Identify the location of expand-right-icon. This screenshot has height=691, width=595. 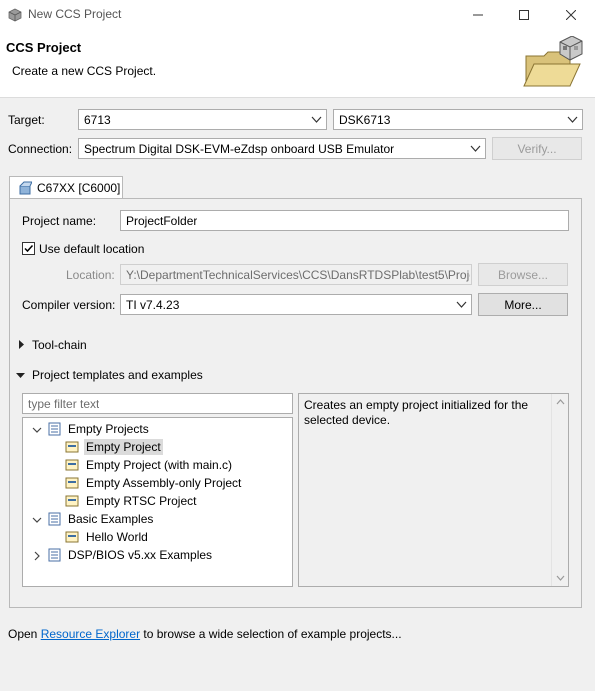
(21, 344).